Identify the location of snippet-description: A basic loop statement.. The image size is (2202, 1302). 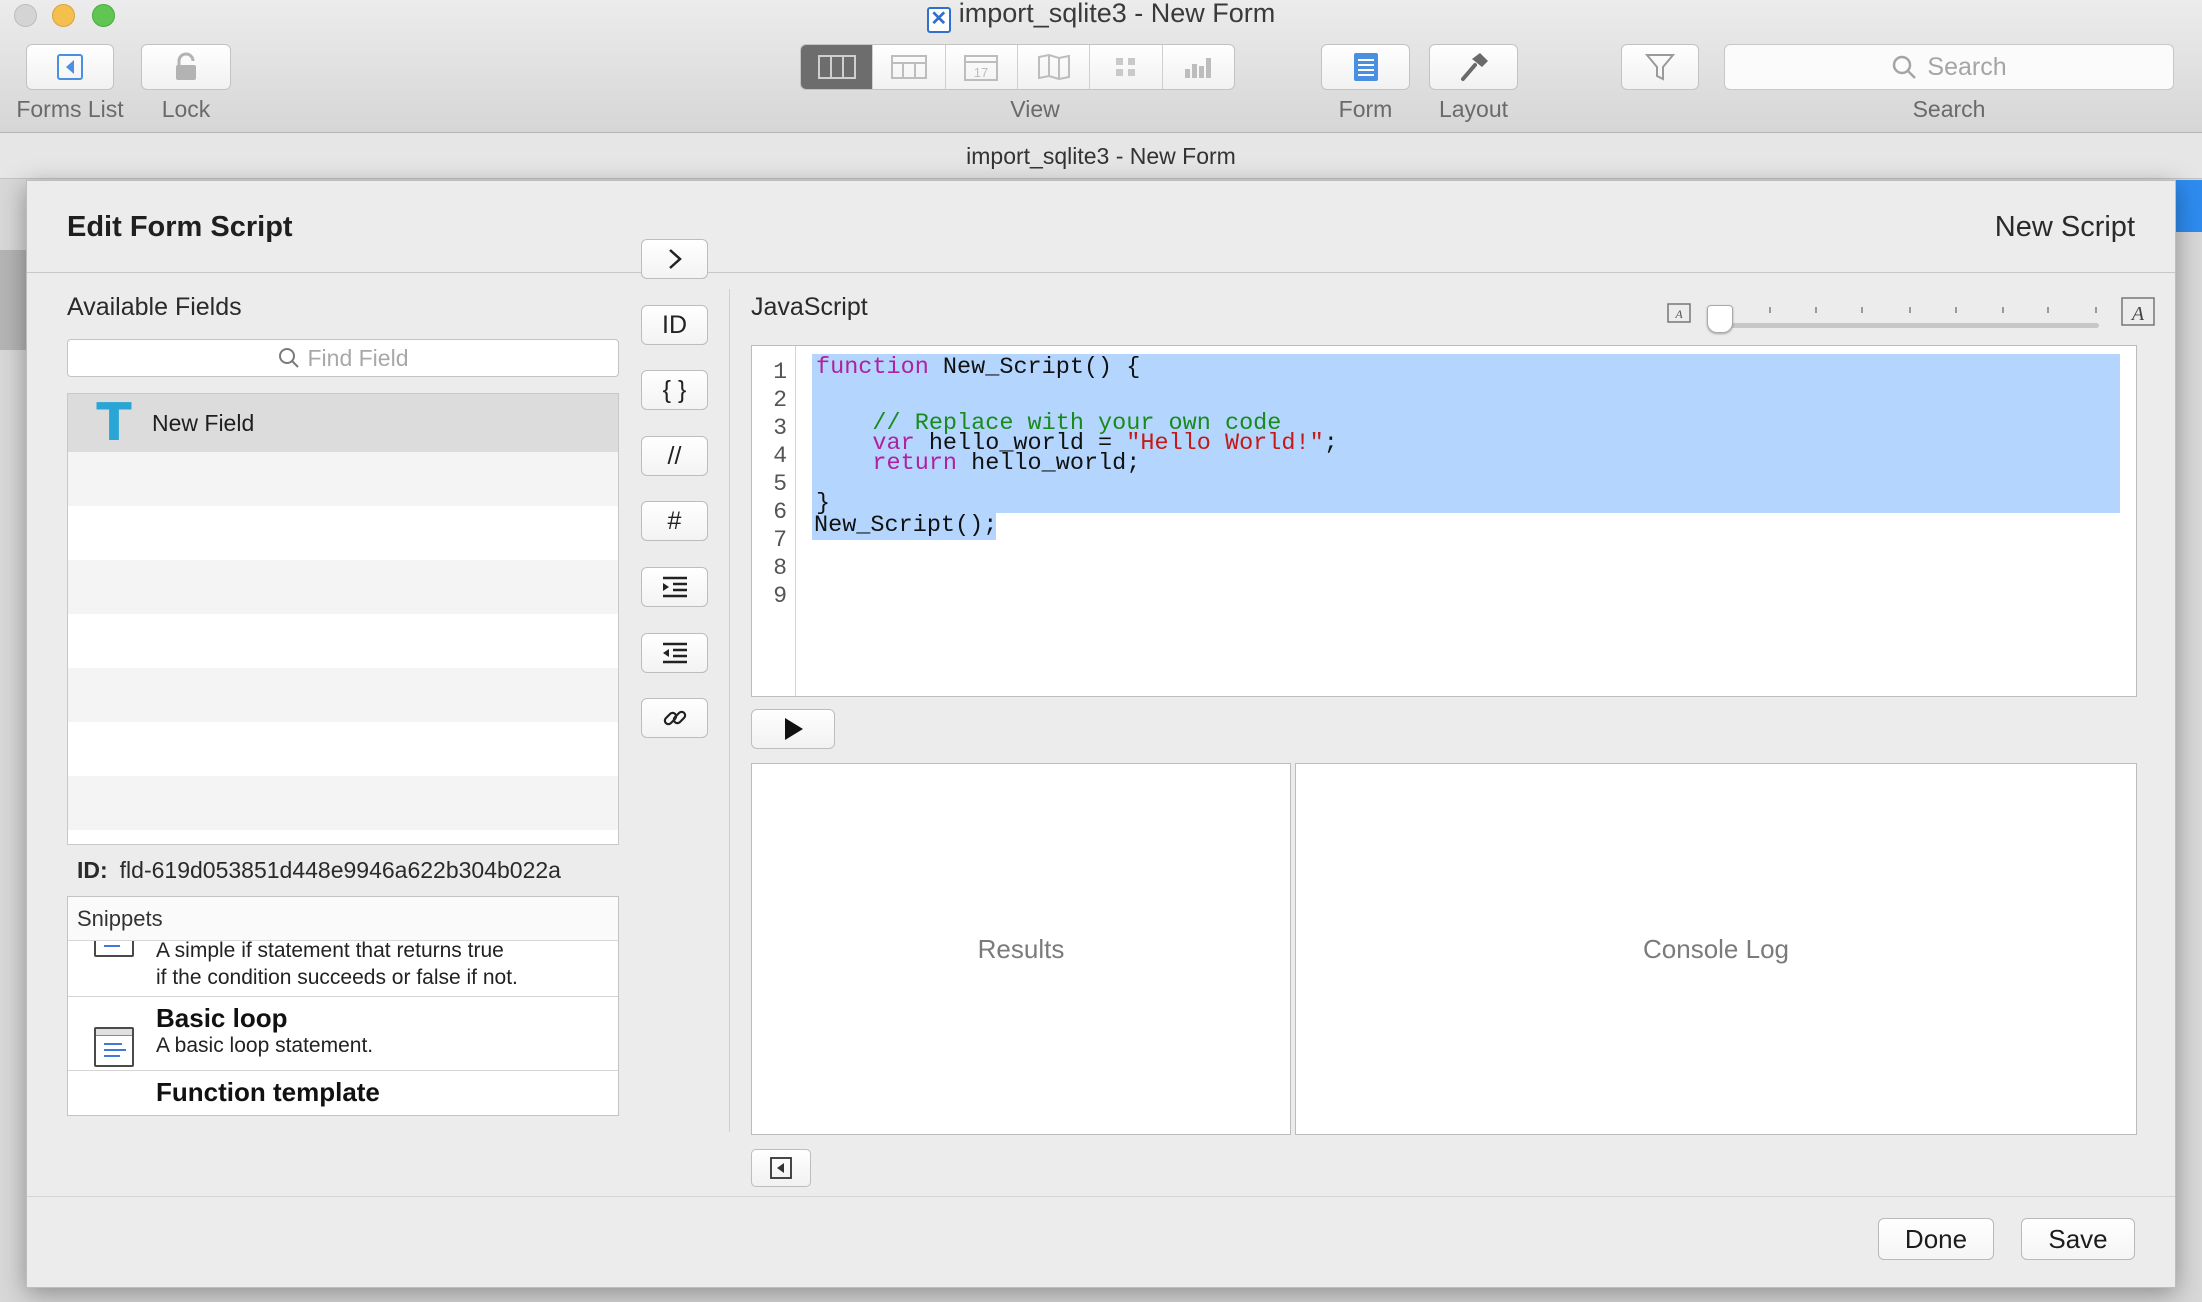
(265, 1045).